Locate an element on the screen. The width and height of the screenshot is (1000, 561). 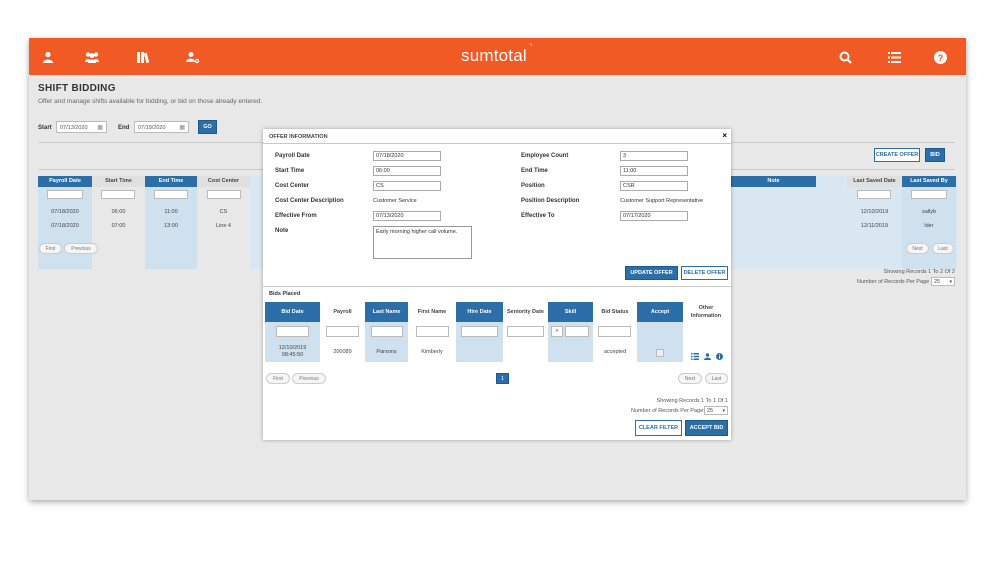
note-textarea: Early morning higher call volume. is located at coordinates (422, 242).